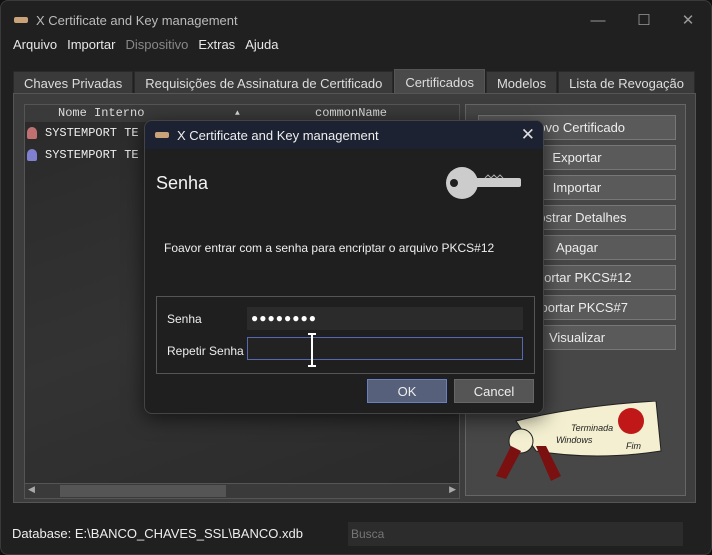 The width and height of the screenshot is (712, 555). I want to click on tab-lista-revogacao: Lista de Revogação, so click(627, 83).